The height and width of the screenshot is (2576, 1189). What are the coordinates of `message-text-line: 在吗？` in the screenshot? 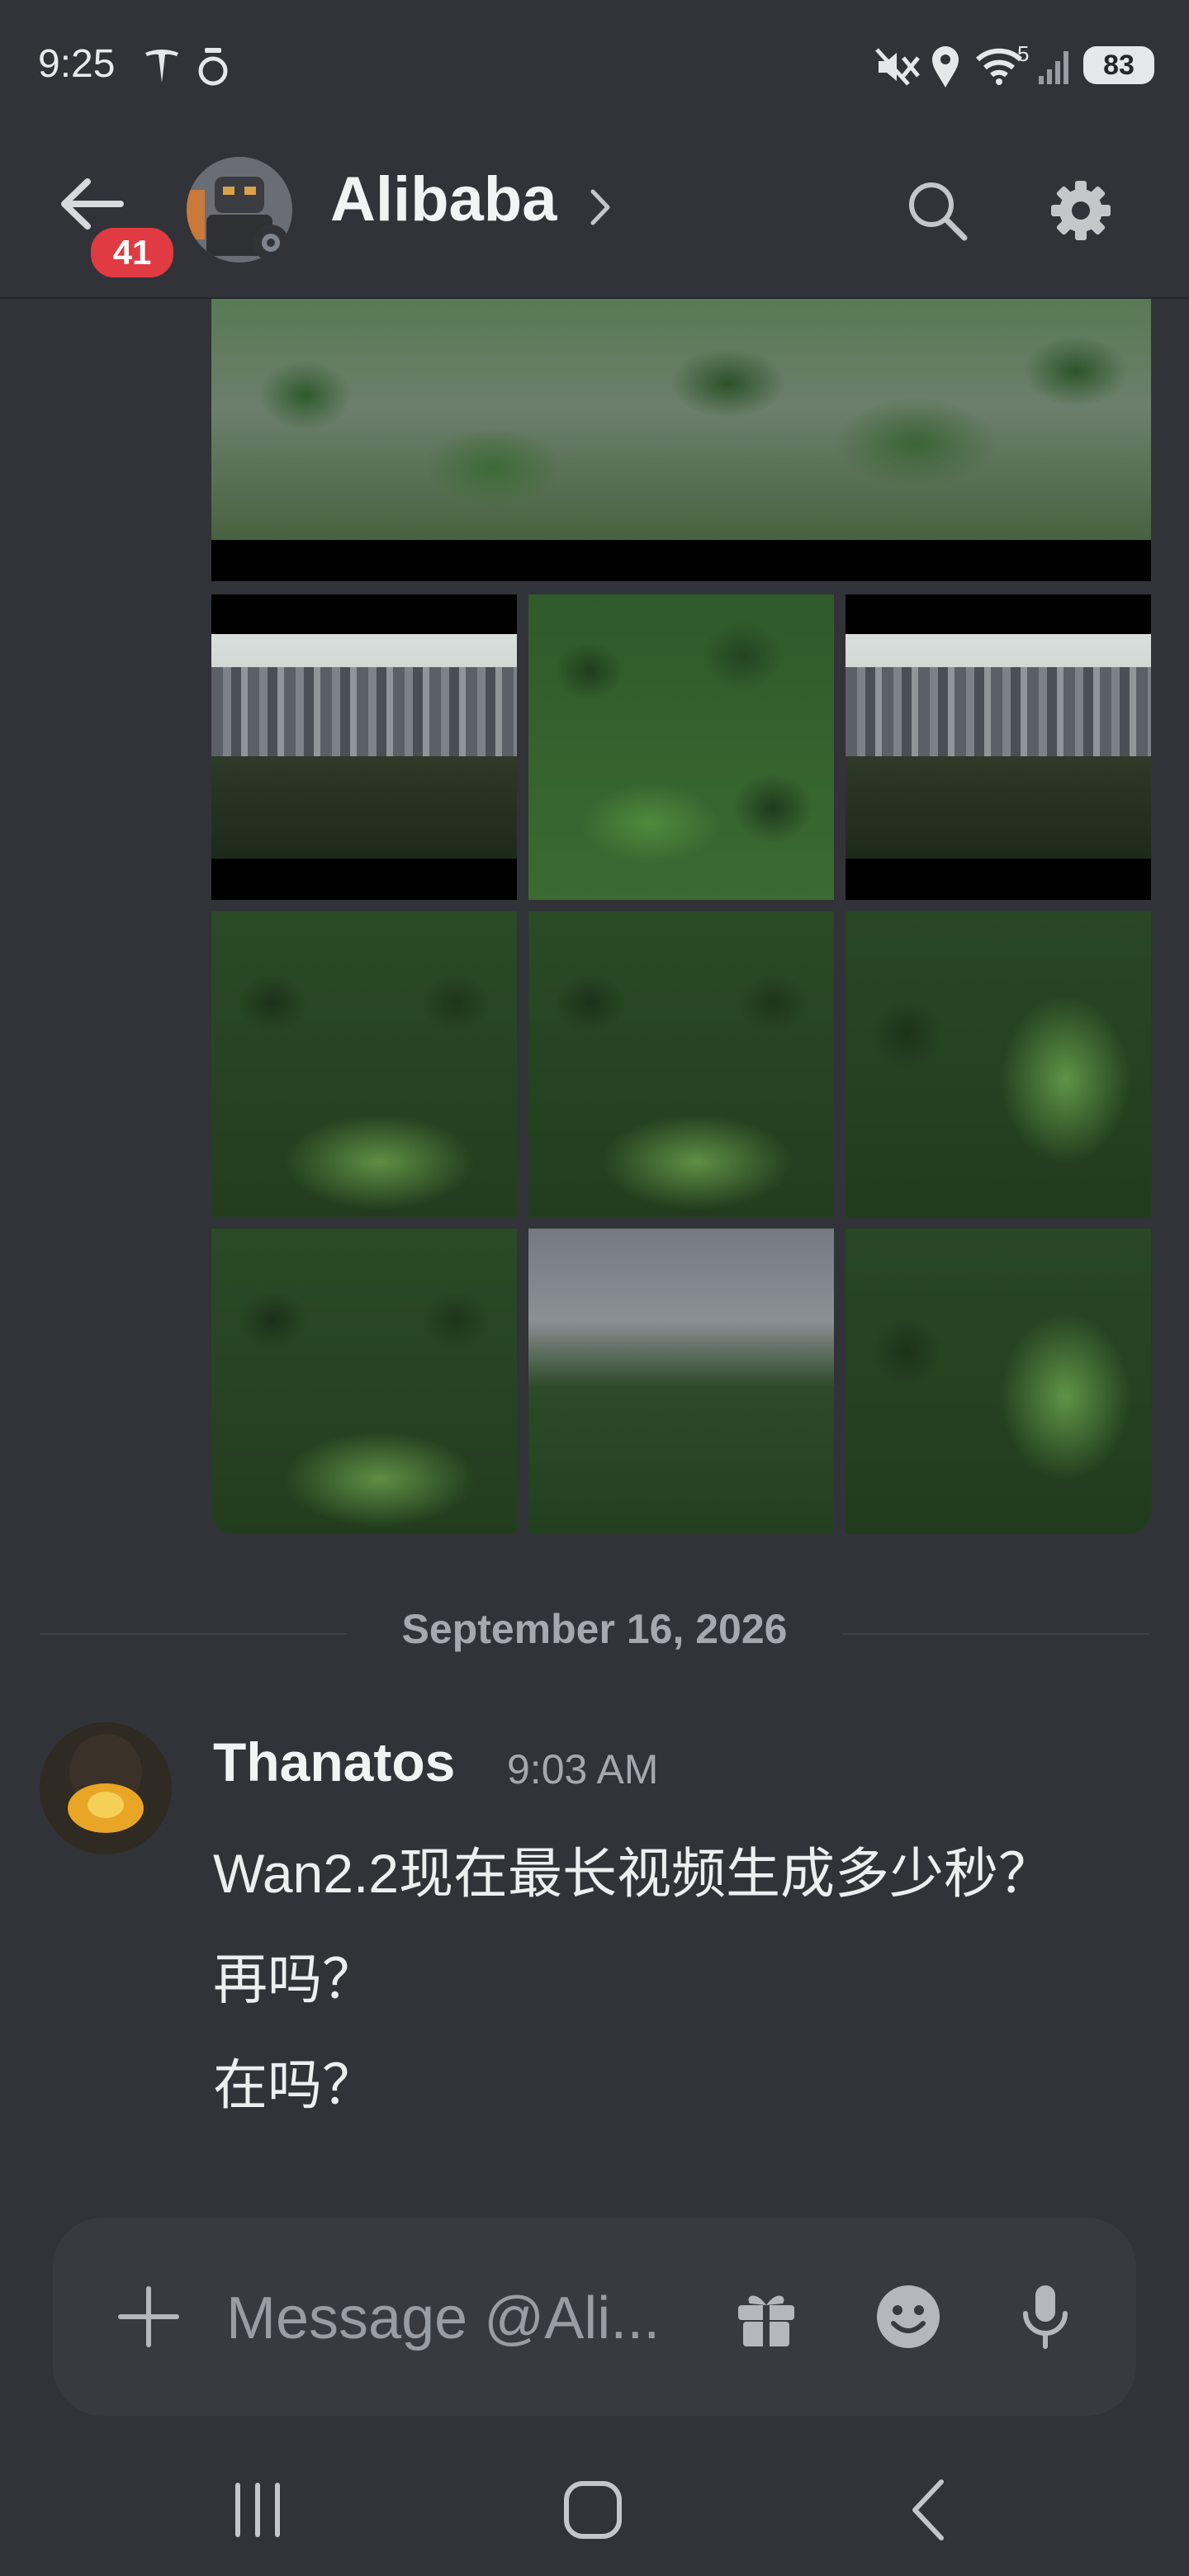 It's located at (295, 2084).